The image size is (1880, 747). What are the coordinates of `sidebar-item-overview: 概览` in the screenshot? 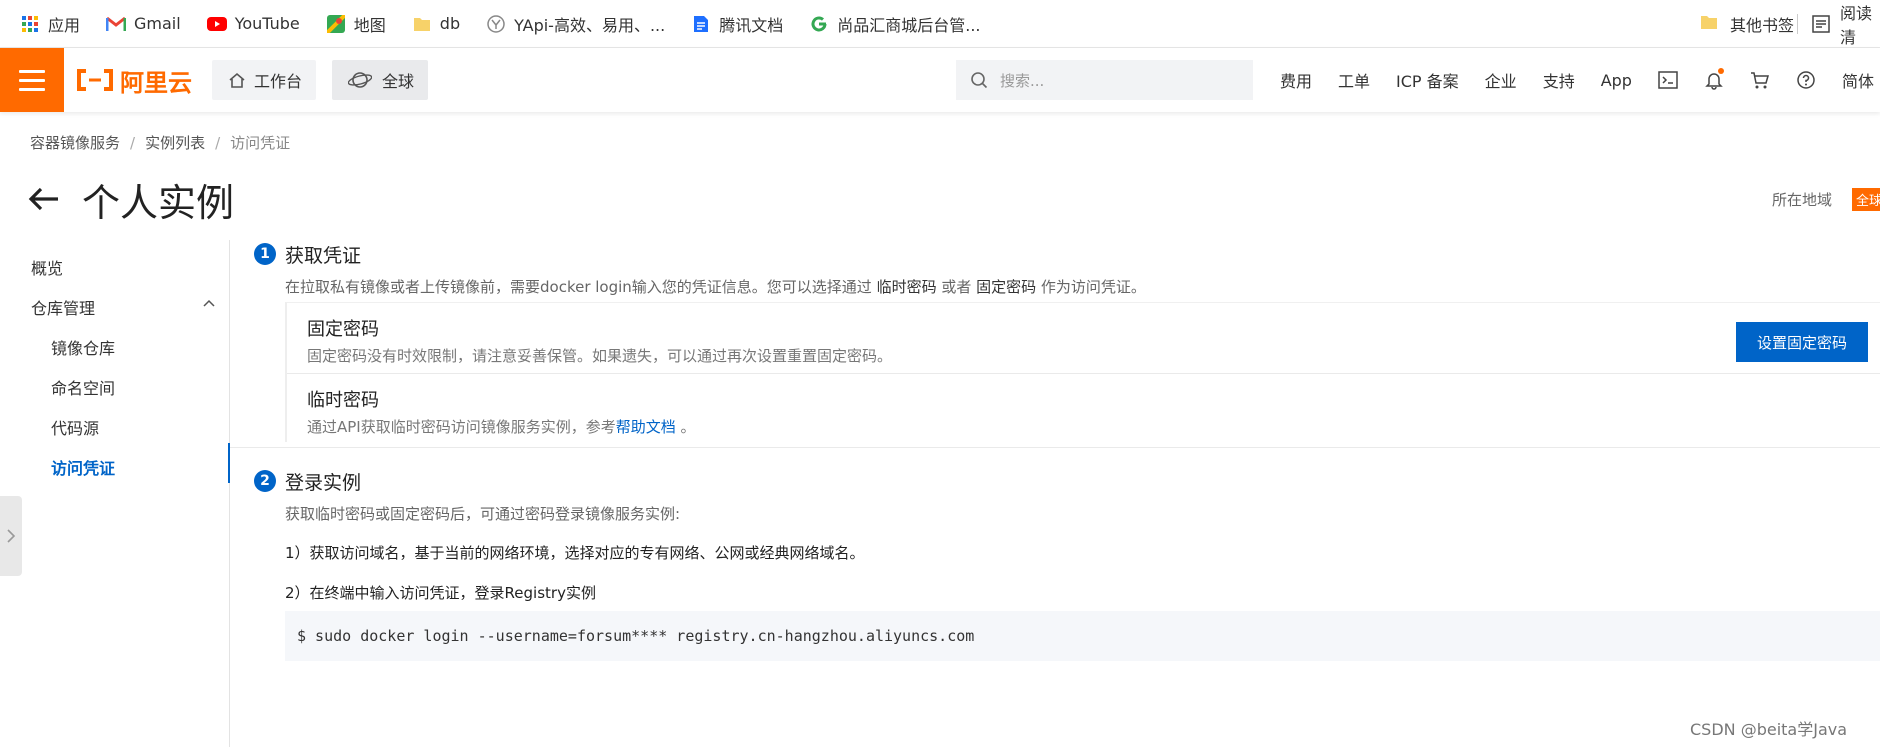 It's located at (47, 267).